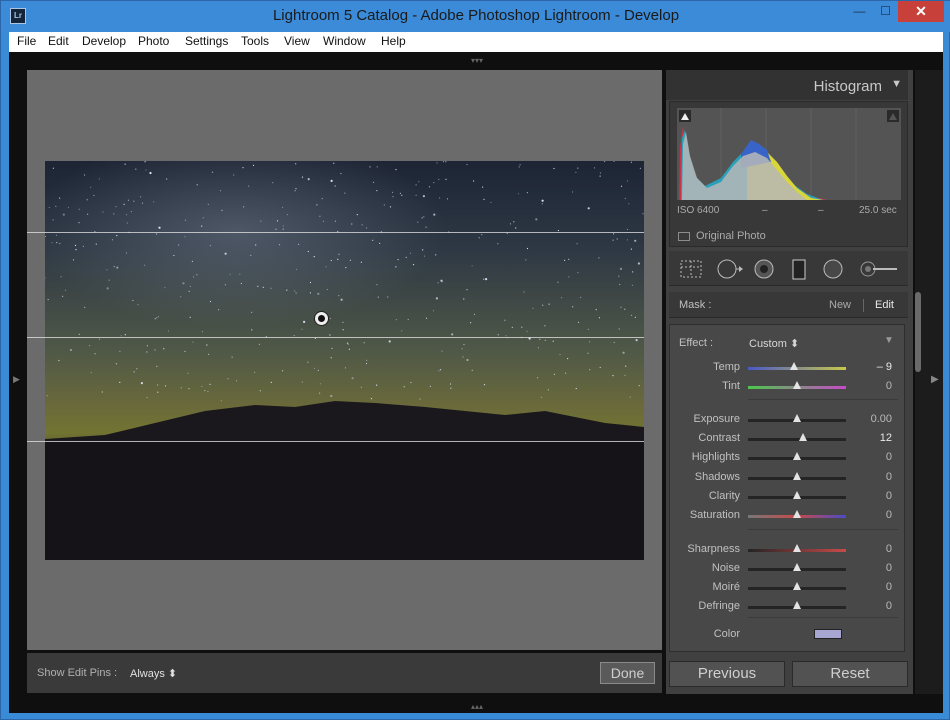  I want to click on done-button: Done, so click(627, 673).